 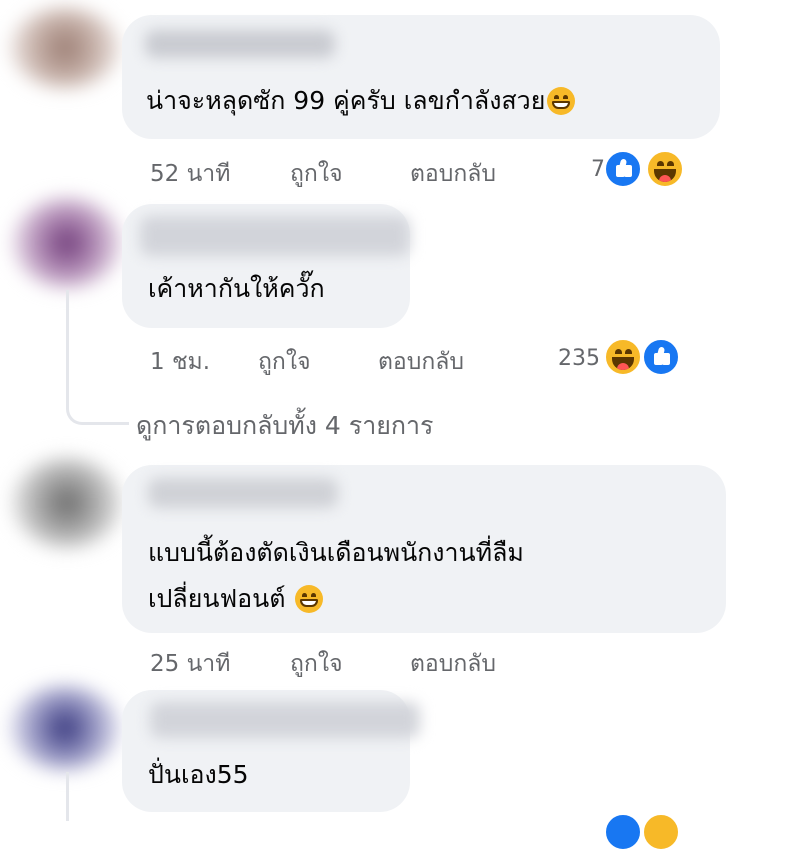 I want to click on comment-text: น่าจะหลุดซัก 99 คู่ครับ เลขกำลังสวย, so click(x=361, y=101).